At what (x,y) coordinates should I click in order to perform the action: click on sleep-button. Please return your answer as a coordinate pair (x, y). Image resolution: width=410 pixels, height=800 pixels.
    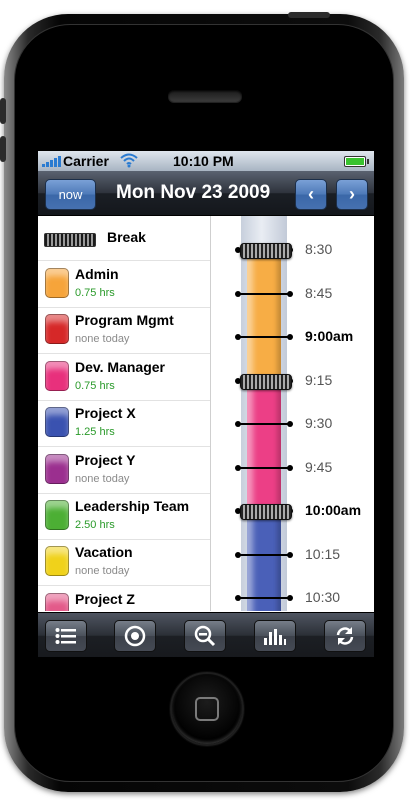
    Looking at the image, I should click on (309, 15).